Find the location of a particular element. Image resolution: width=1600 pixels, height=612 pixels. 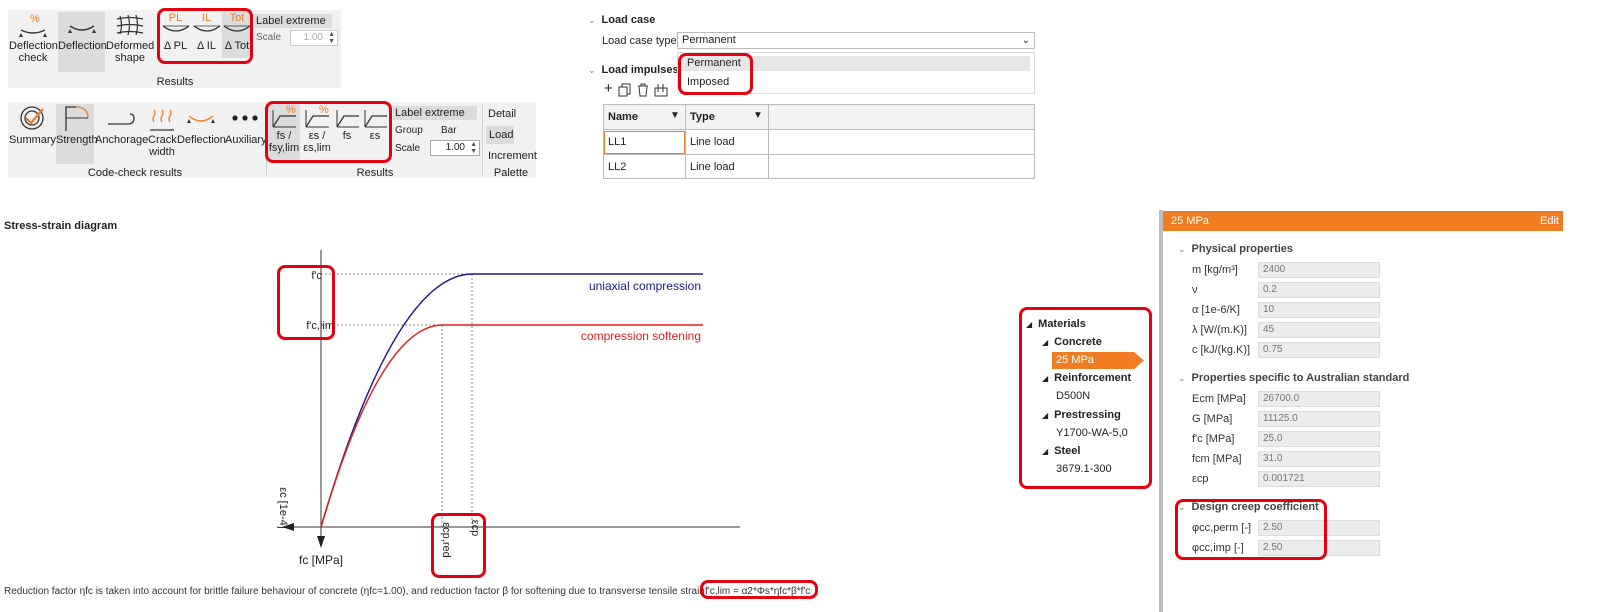

eps-red-label: εcp,red is located at coordinates (446, 539).